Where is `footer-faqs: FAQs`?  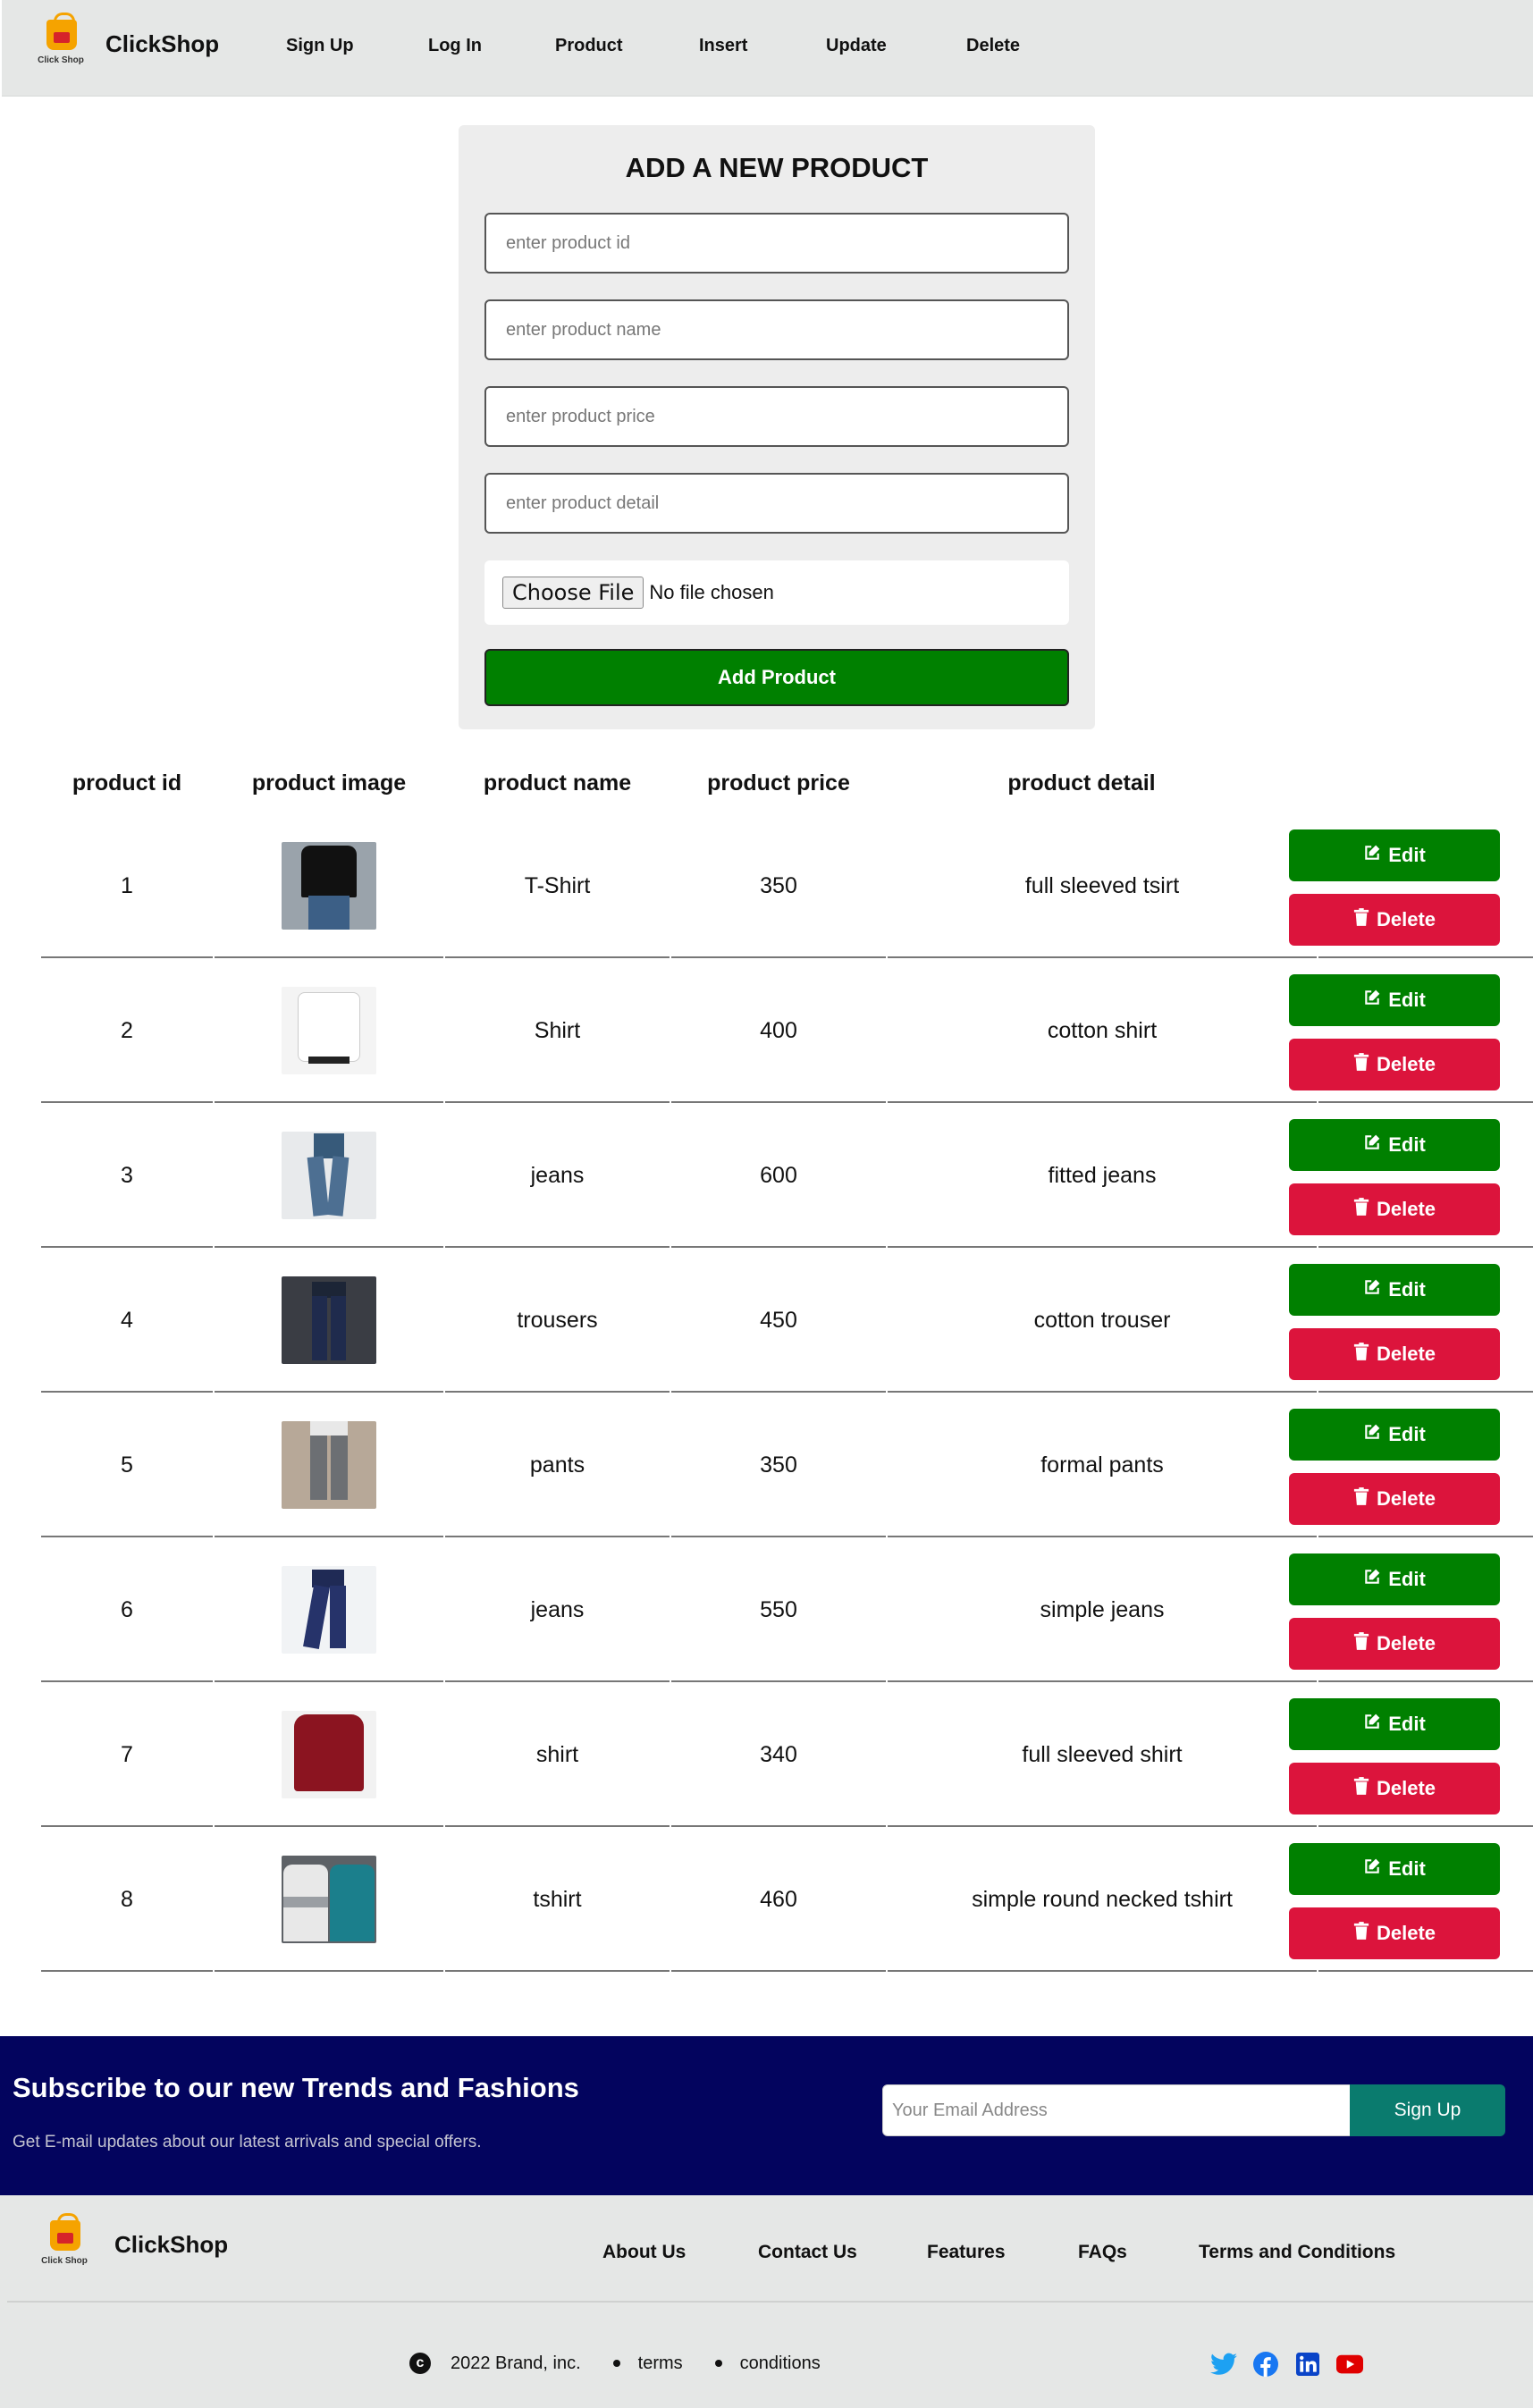
footer-faqs: FAQs is located at coordinates (1138, 2253).